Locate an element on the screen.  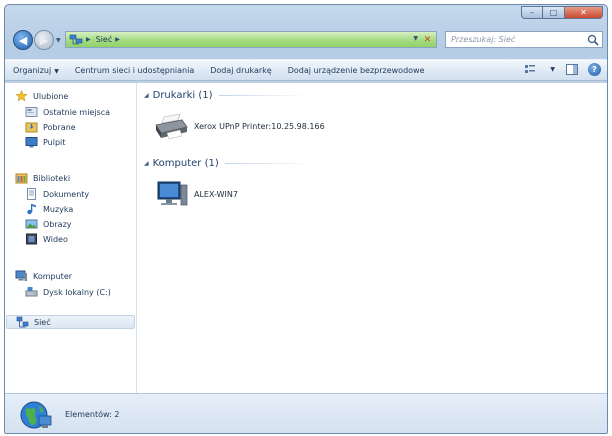
close-button: ✕ is located at coordinates (584, 12).